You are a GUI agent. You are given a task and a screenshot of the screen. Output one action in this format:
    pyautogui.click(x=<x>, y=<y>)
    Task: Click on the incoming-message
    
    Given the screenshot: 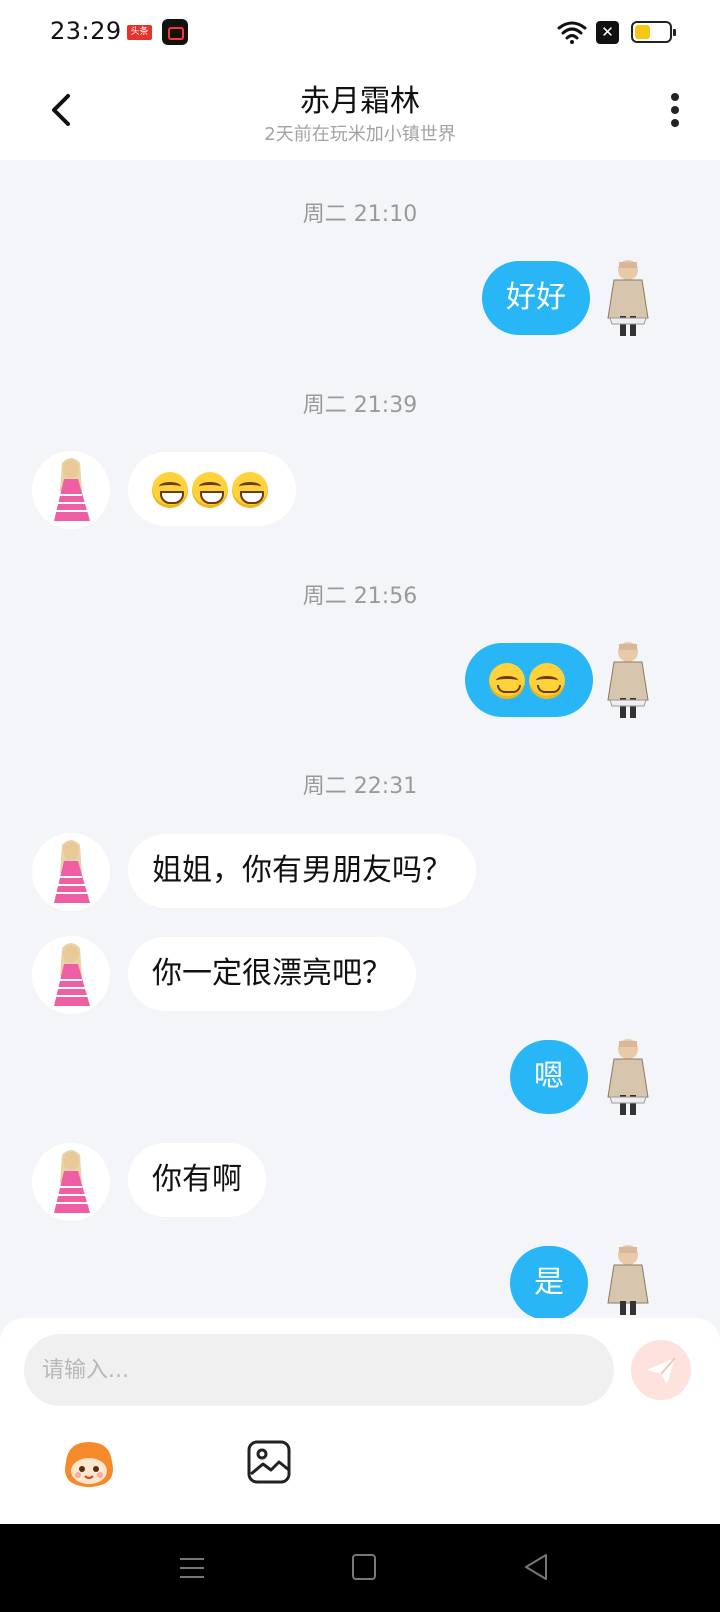 What is the action you would take?
    pyautogui.click(x=212, y=489)
    